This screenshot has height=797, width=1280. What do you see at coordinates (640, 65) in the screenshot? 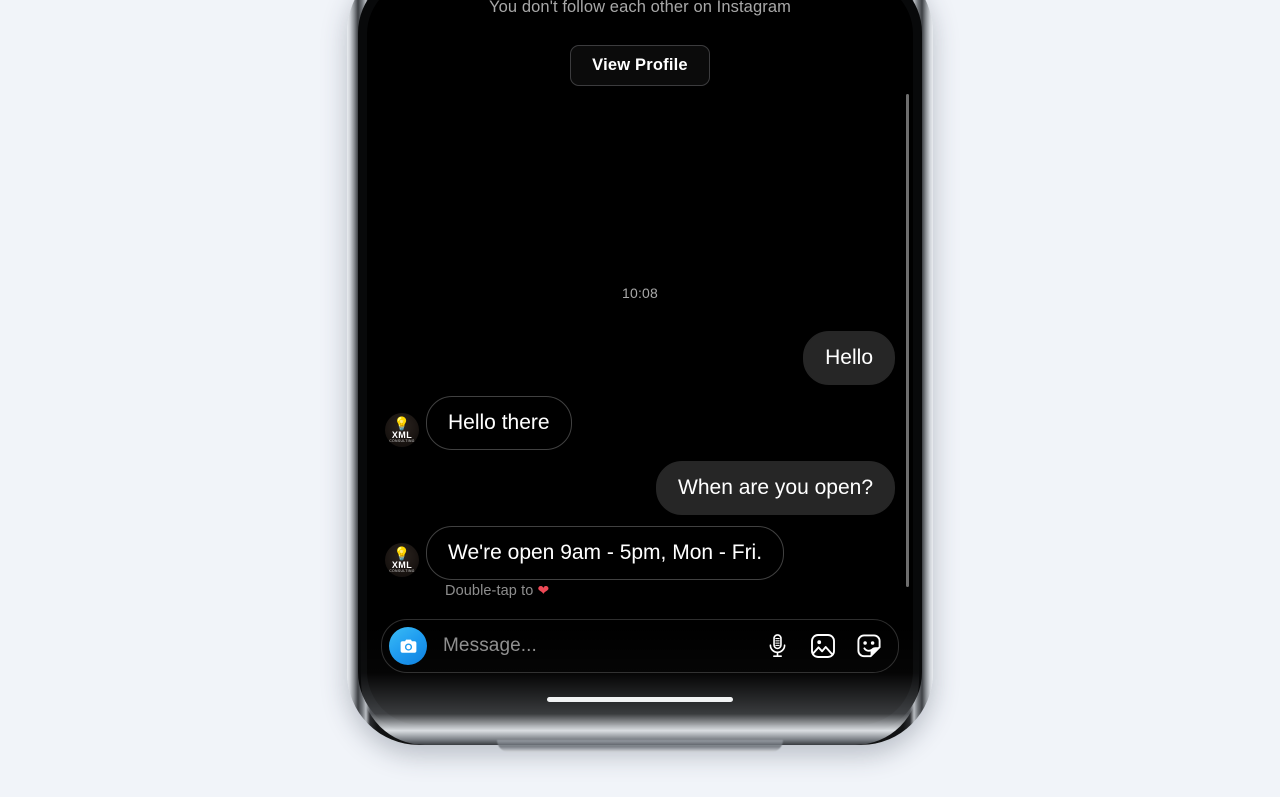
I see `view-profile-button: View Profile` at bounding box center [640, 65].